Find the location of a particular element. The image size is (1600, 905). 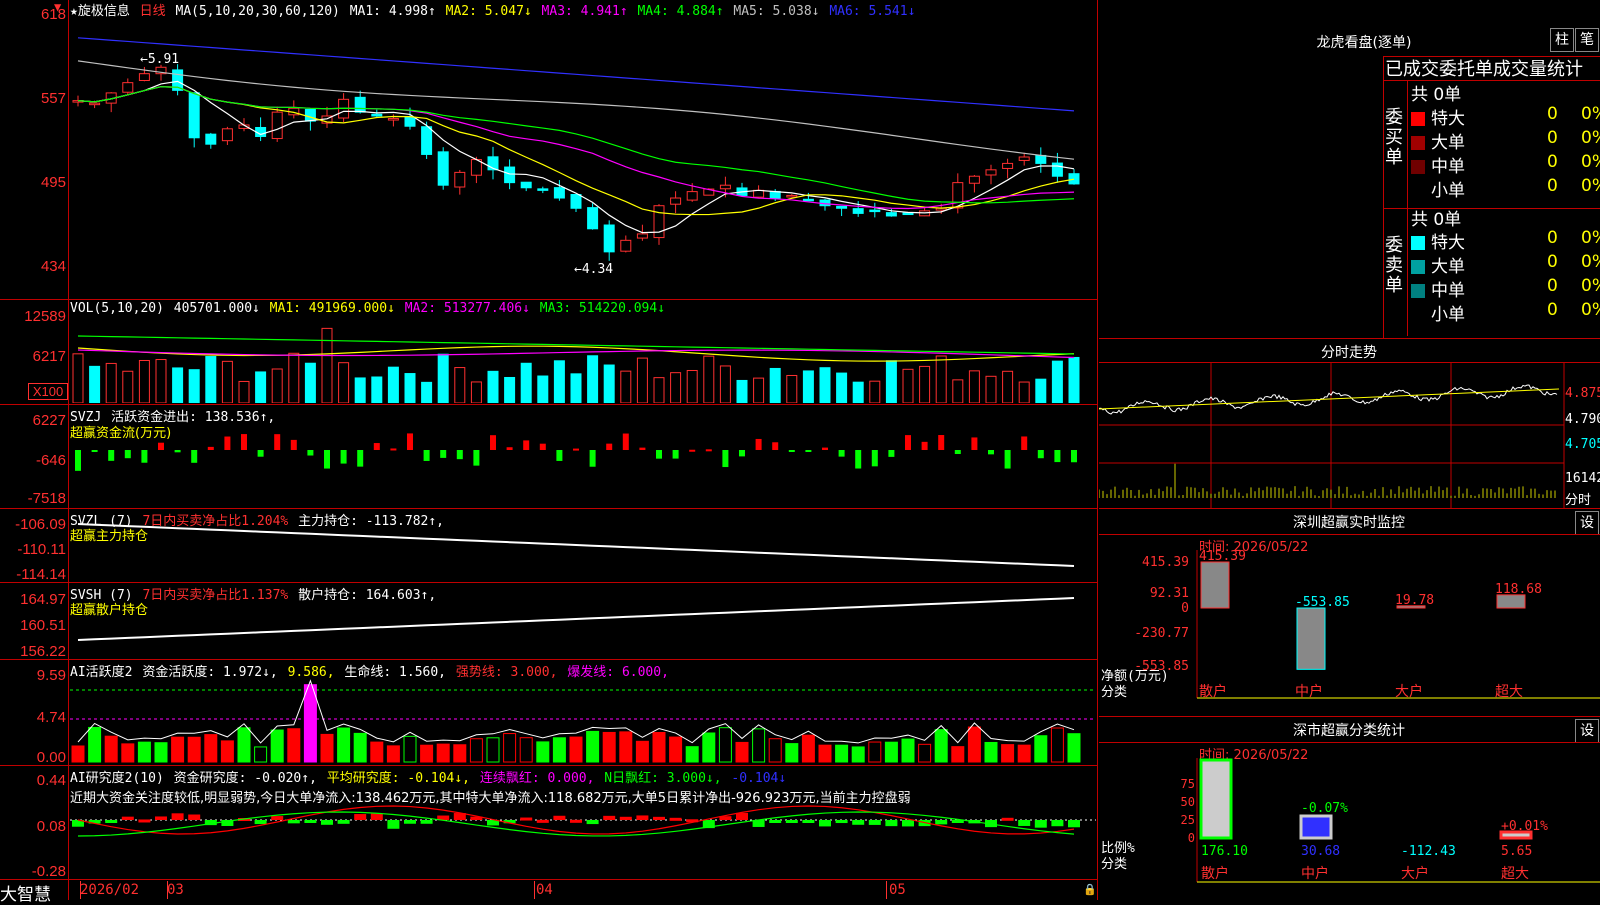

low-price-marker: ←4.34 is located at coordinates (594, 269).